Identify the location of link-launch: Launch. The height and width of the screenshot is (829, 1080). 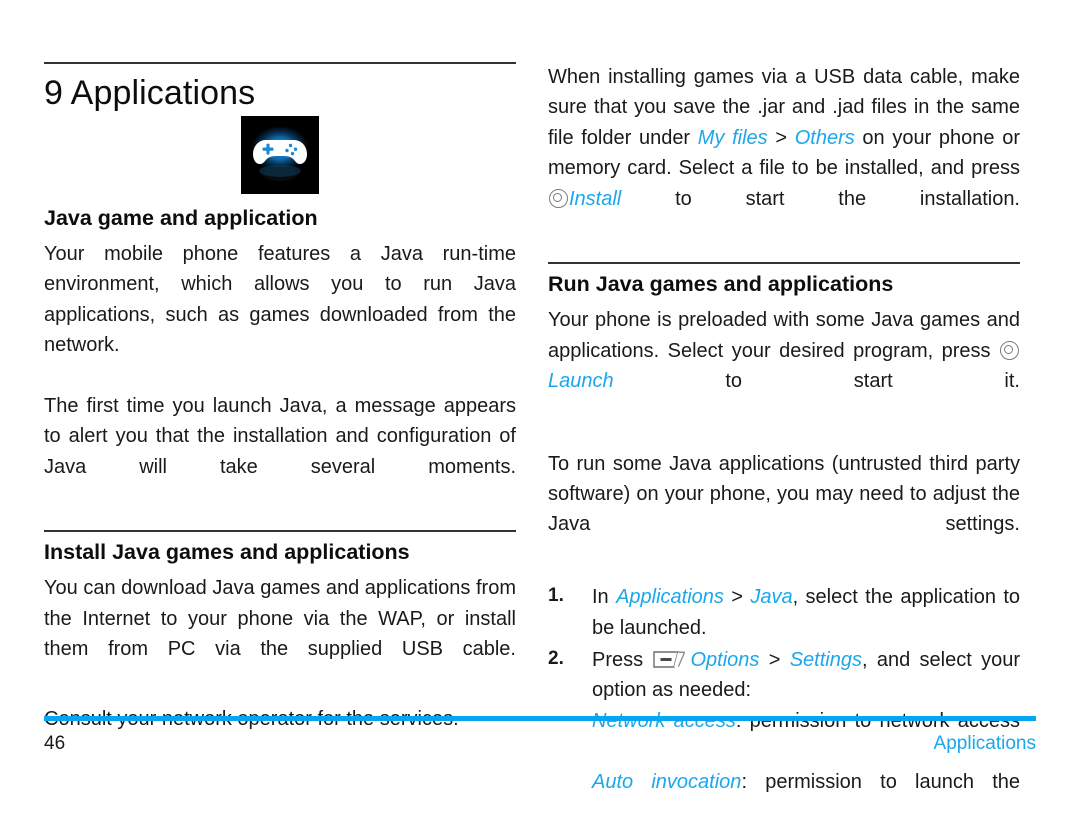
(581, 381).